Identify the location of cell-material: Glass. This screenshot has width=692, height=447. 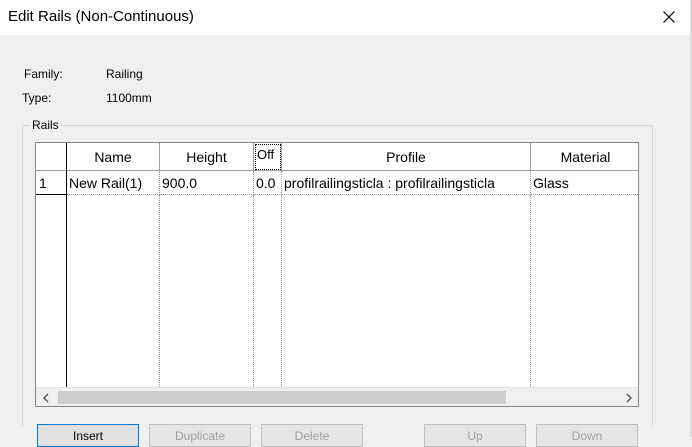
(584, 183).